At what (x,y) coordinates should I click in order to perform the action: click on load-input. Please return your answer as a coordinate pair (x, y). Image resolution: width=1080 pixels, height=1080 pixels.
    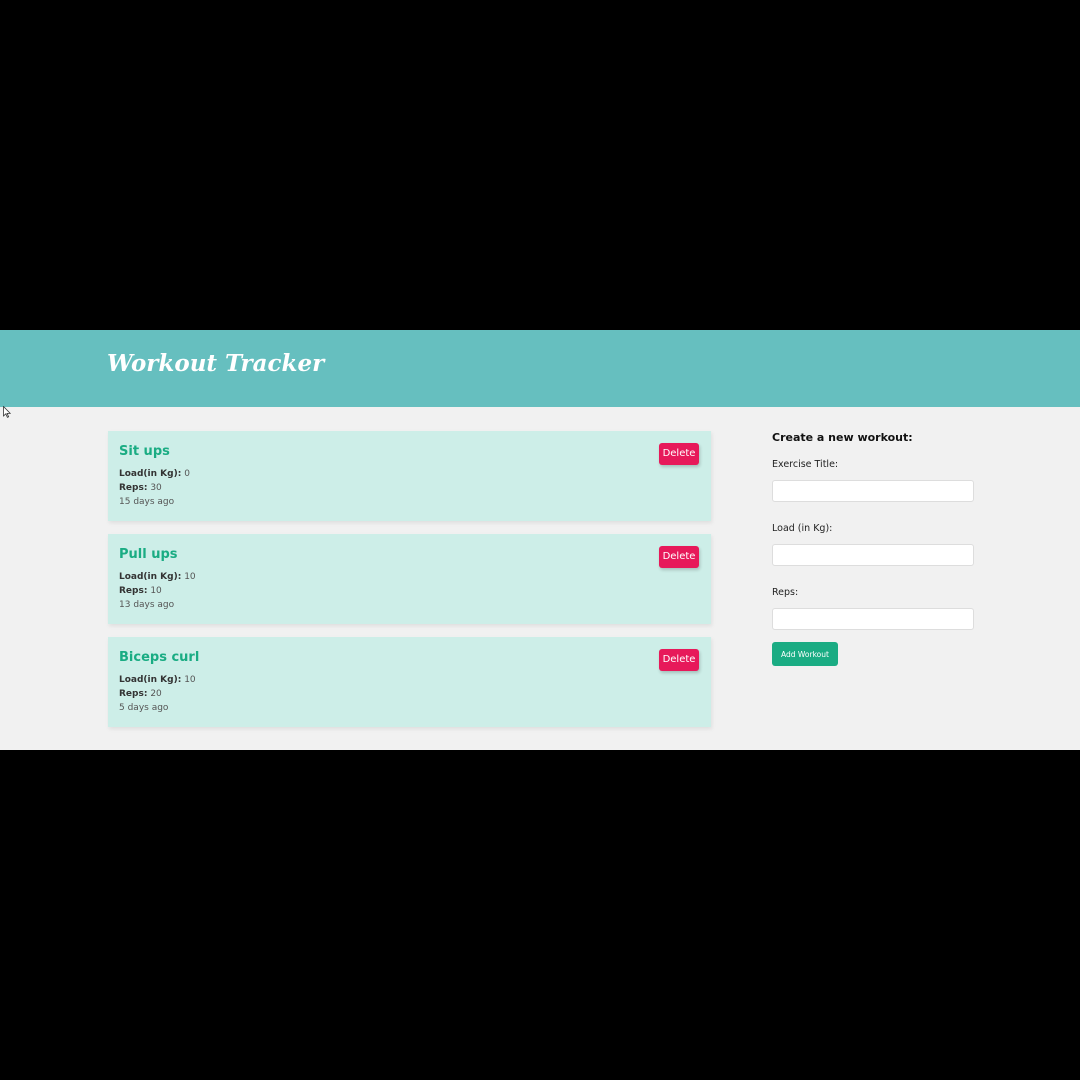
    Looking at the image, I should click on (873, 555).